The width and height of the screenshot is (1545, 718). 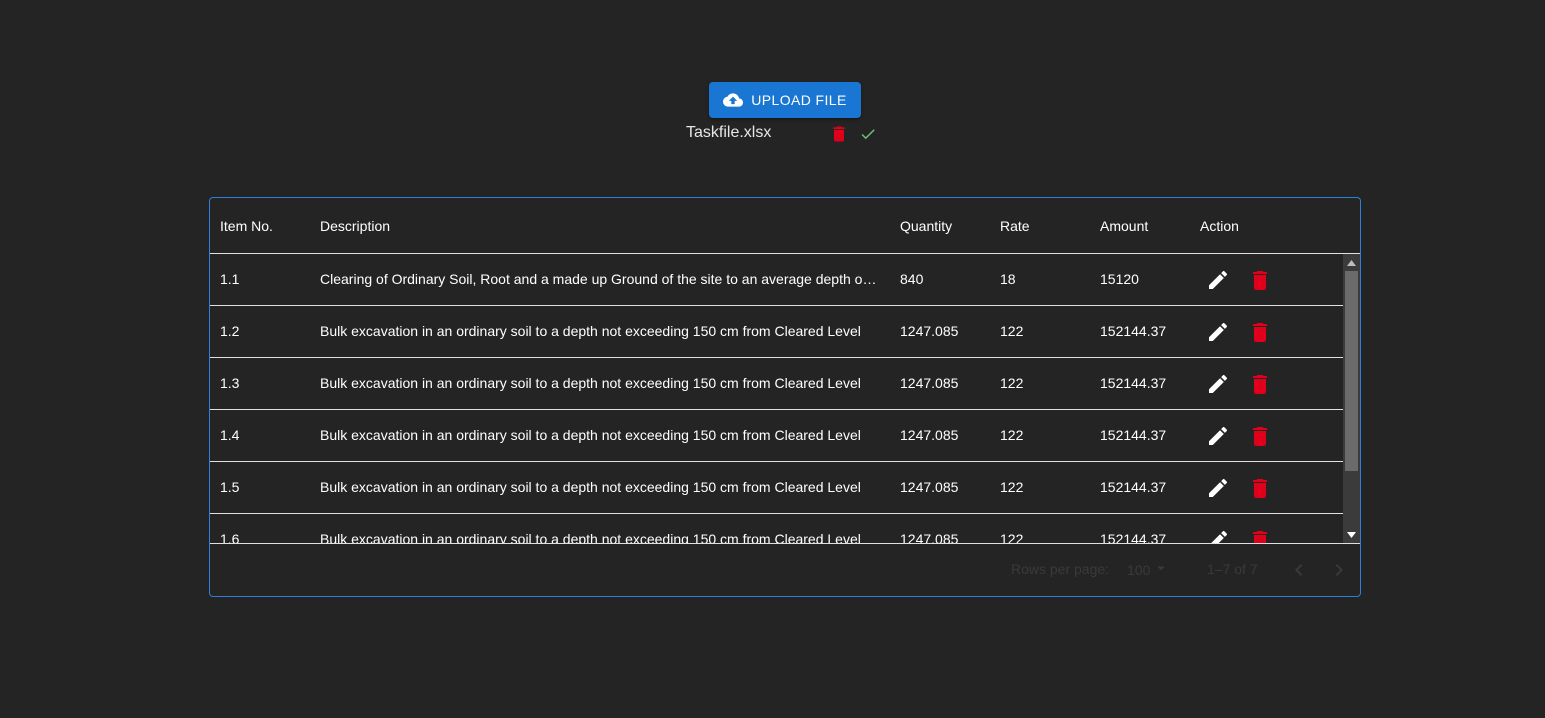 I want to click on column-header-action: Action, so click(x=1219, y=226).